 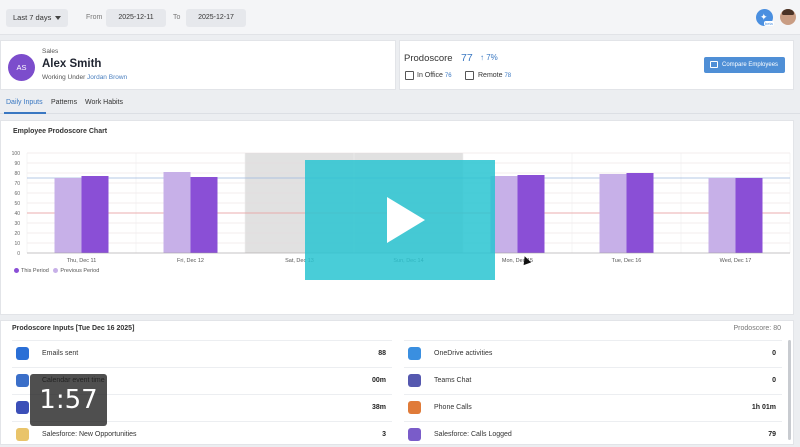 I want to click on remote: Remote 78, so click(x=494, y=75).